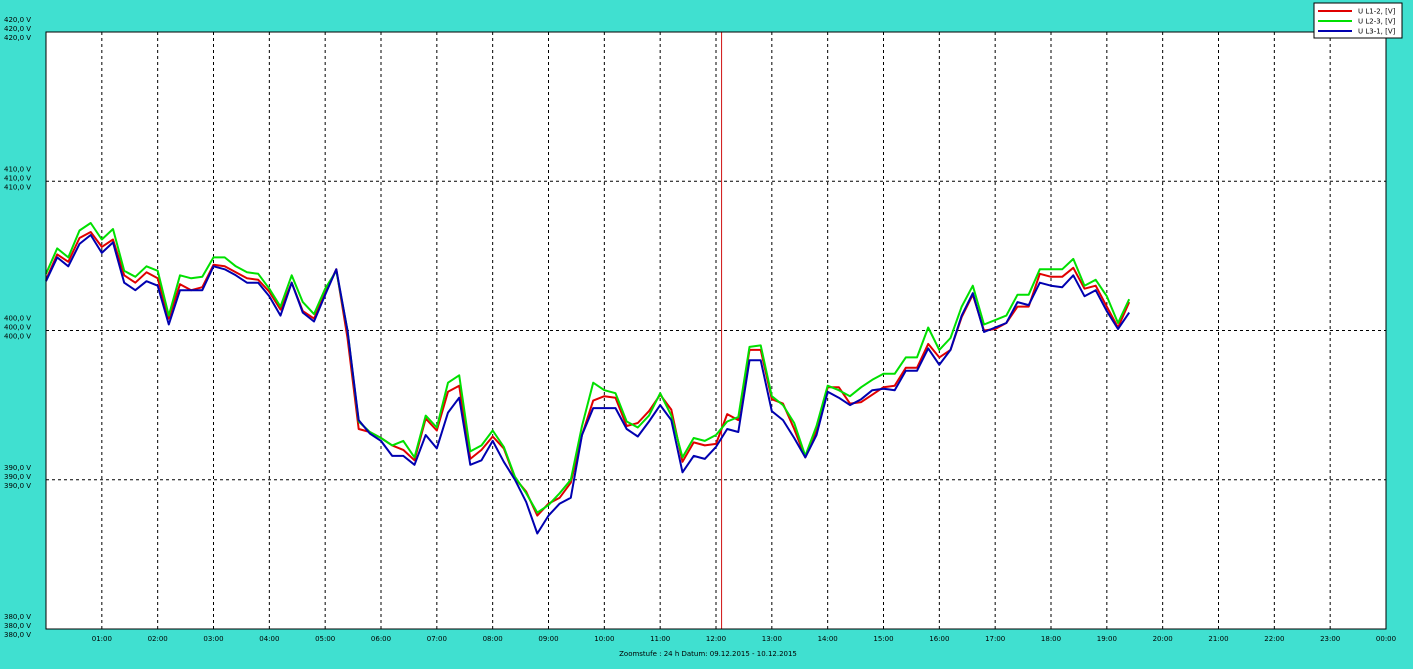  What do you see at coordinates (716, 639) in the screenshot?
I see `x-tick-label: 12:00` at bounding box center [716, 639].